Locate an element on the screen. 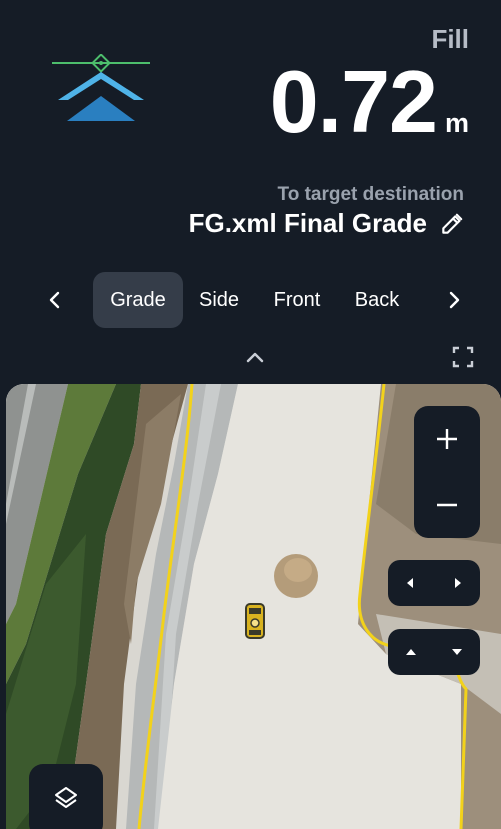 The height and width of the screenshot is (829, 501). caret-down-icon is located at coordinates (457, 652).